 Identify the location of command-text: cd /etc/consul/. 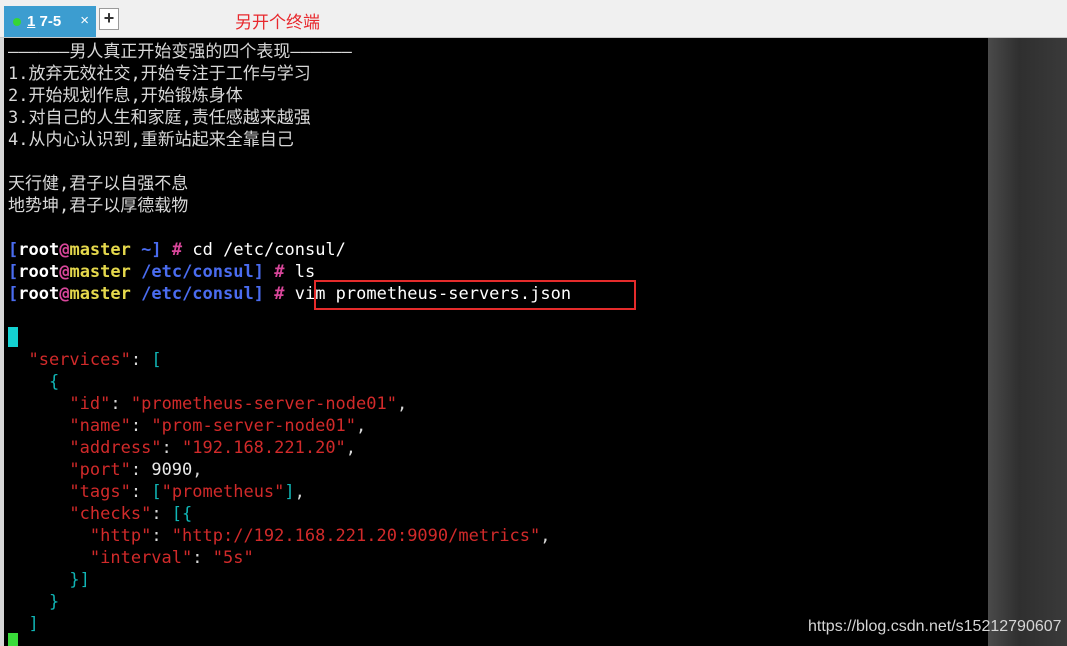
(269, 250).